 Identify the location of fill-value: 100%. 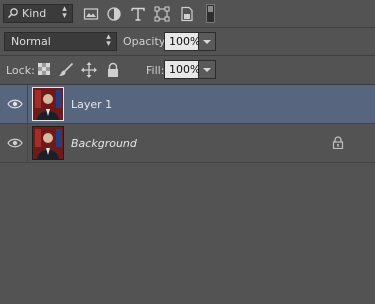
(185, 69).